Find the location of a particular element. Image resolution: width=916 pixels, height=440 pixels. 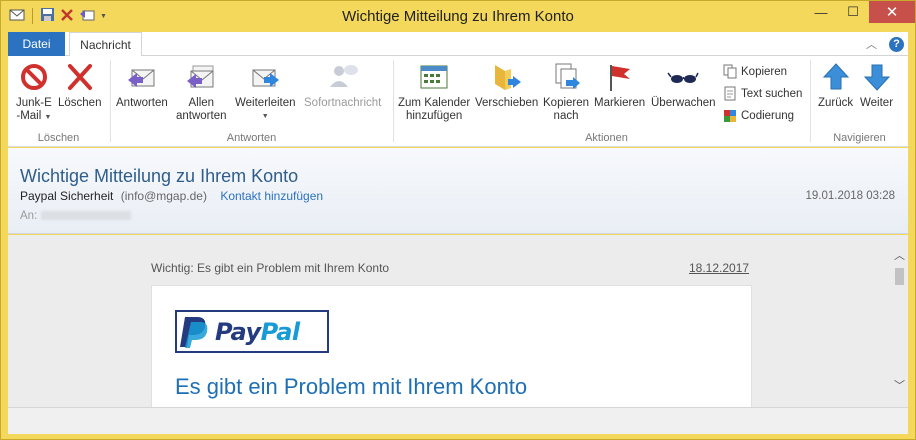

close-button: ✕ is located at coordinates (892, 12).